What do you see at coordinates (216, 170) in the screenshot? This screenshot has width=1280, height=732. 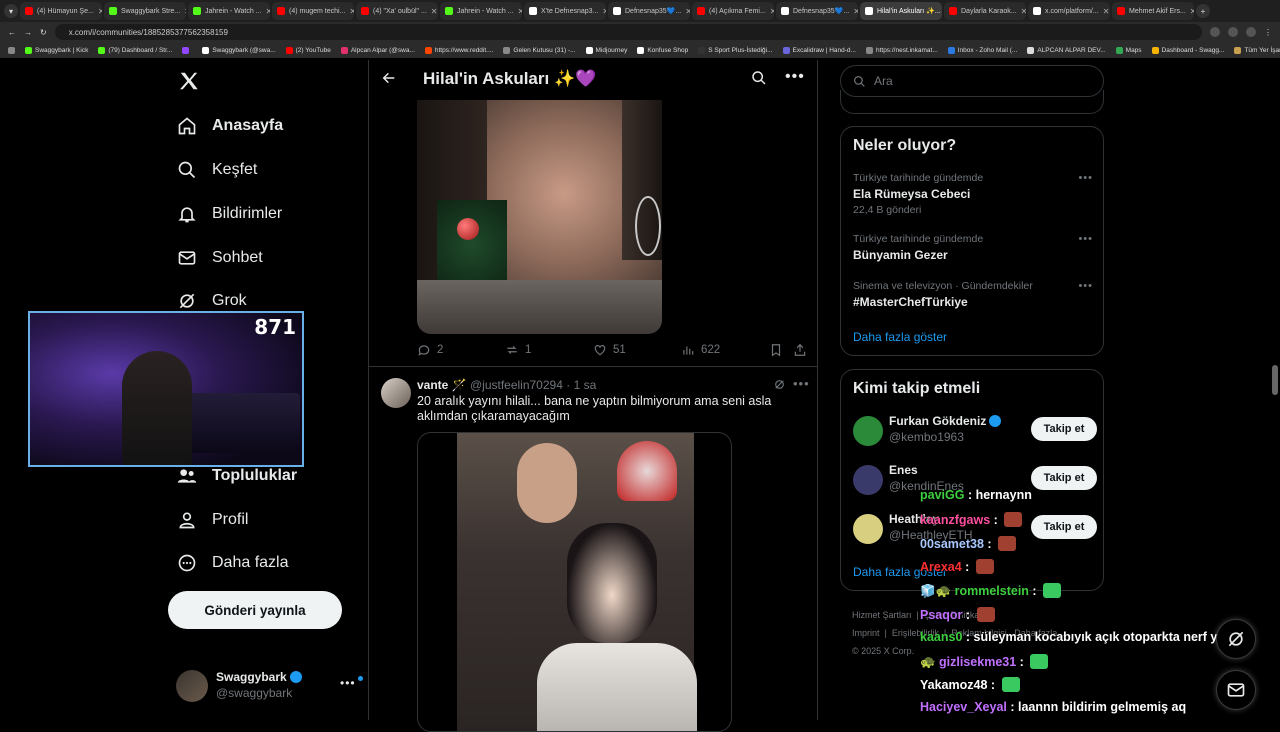 I see `nav-explore: Keşfet` at bounding box center [216, 170].